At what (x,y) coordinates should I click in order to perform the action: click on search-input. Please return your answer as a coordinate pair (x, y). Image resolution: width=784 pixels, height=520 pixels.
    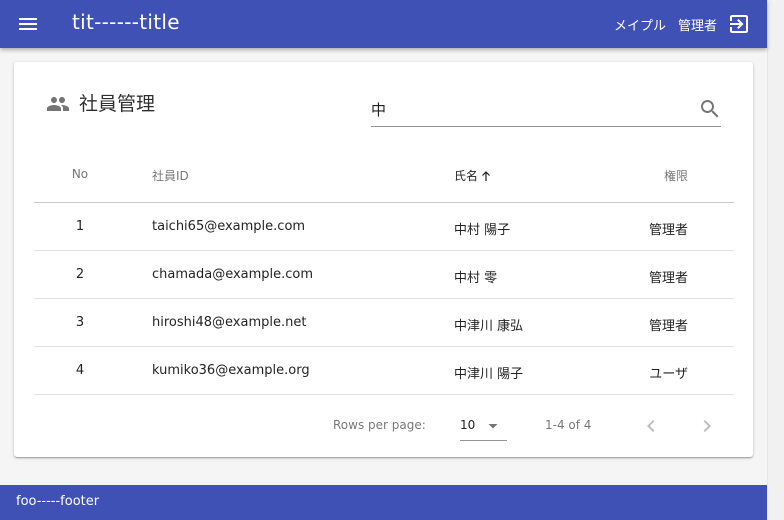
    Looking at the image, I should click on (526, 109).